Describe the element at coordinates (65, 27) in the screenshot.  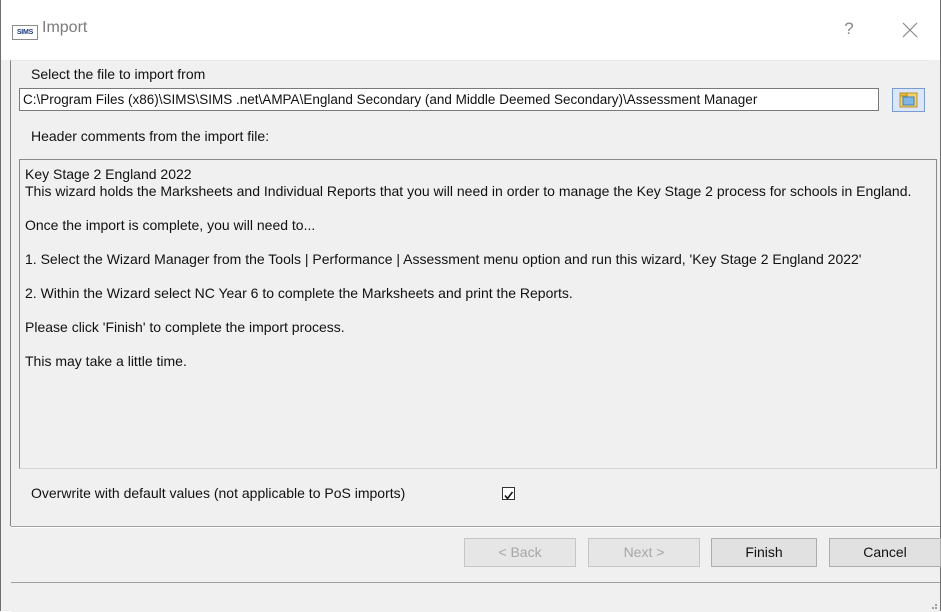
I see `window-title: Import` at that location.